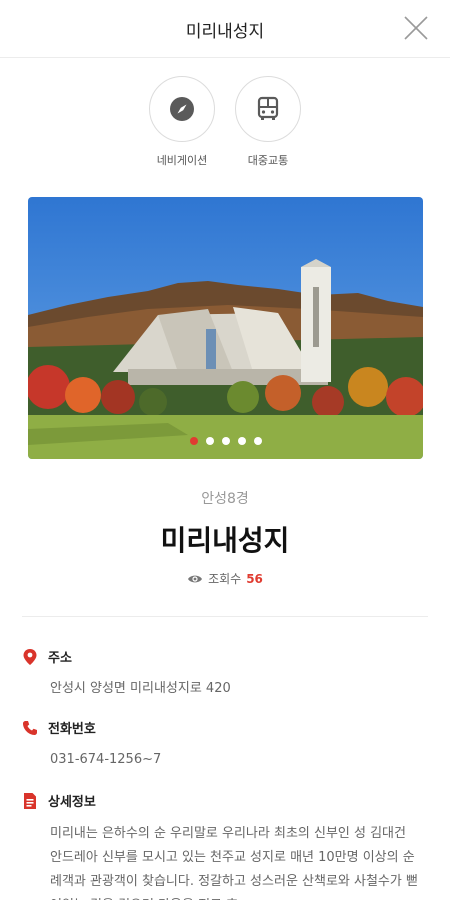 This screenshot has width=450, height=900. What do you see at coordinates (30, 800) in the screenshot?
I see `document-icon` at bounding box center [30, 800].